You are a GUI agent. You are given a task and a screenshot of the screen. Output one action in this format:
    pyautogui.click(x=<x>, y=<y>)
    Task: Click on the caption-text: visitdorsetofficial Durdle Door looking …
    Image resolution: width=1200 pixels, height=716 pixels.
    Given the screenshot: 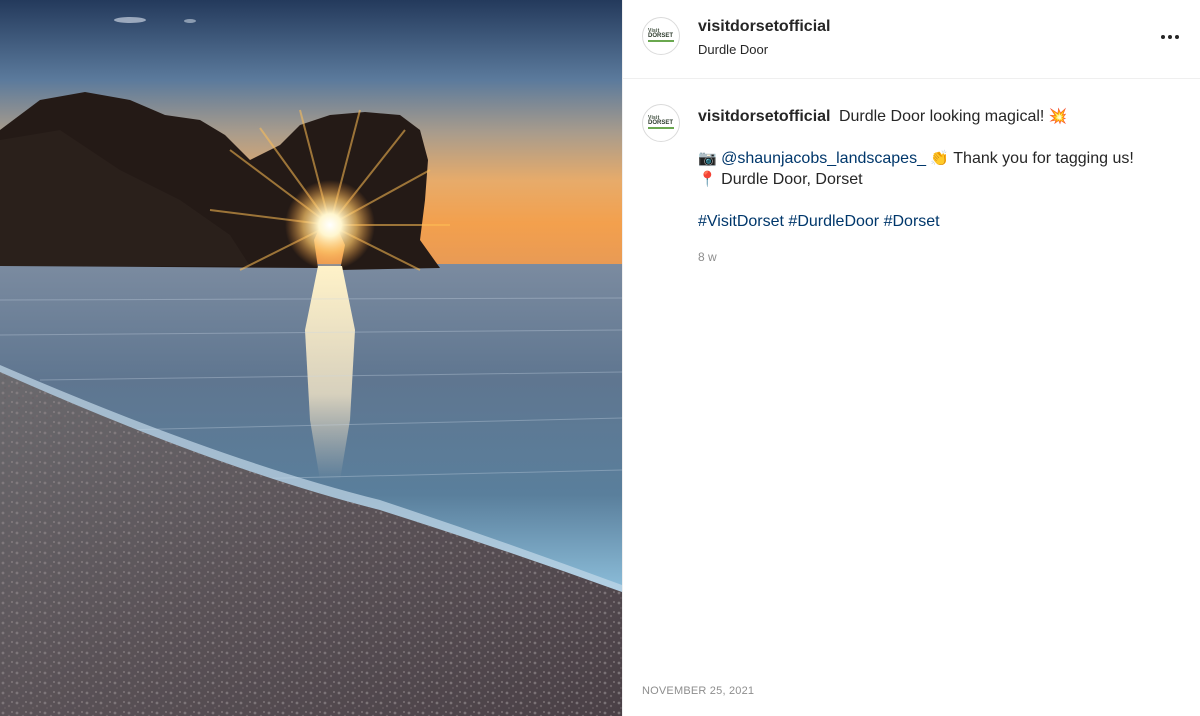 What is the action you would take?
    pyautogui.click(x=933, y=169)
    